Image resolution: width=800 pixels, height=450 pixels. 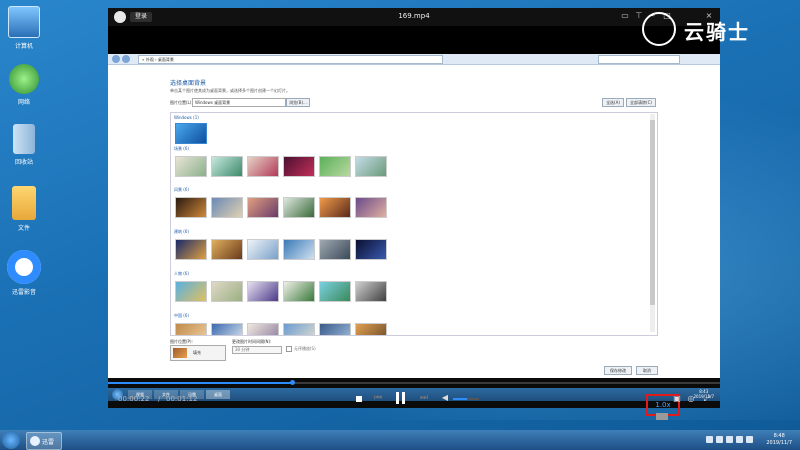 What do you see at coordinates (618, 370) in the screenshot?
I see `save-changes-button: 保存修改` at bounding box center [618, 370].